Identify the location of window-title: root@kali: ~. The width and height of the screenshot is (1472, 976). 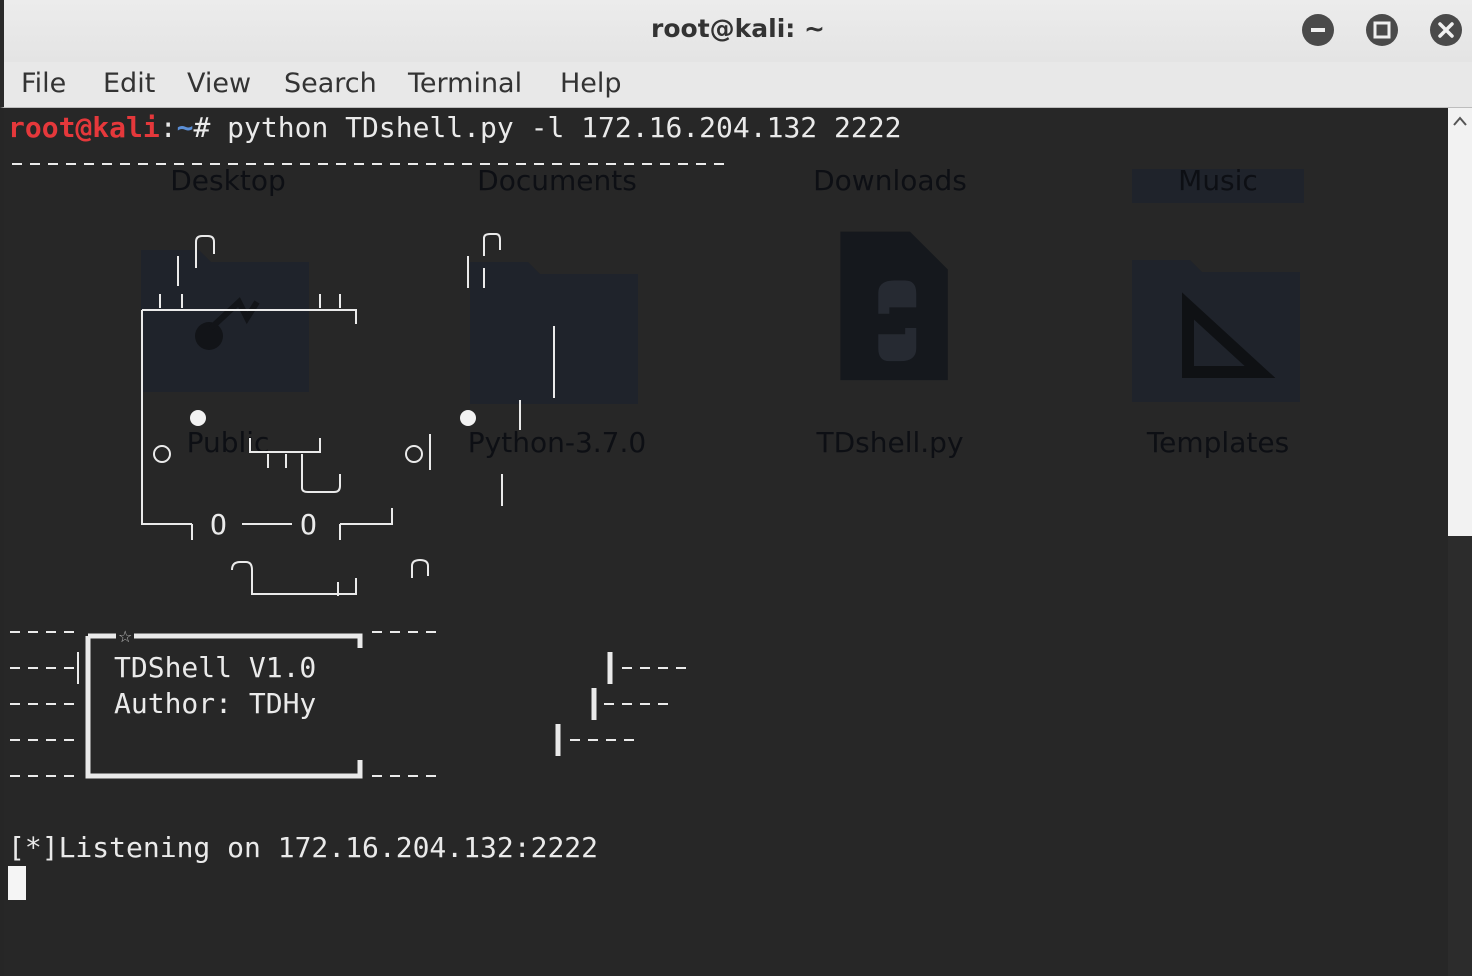
(738, 28).